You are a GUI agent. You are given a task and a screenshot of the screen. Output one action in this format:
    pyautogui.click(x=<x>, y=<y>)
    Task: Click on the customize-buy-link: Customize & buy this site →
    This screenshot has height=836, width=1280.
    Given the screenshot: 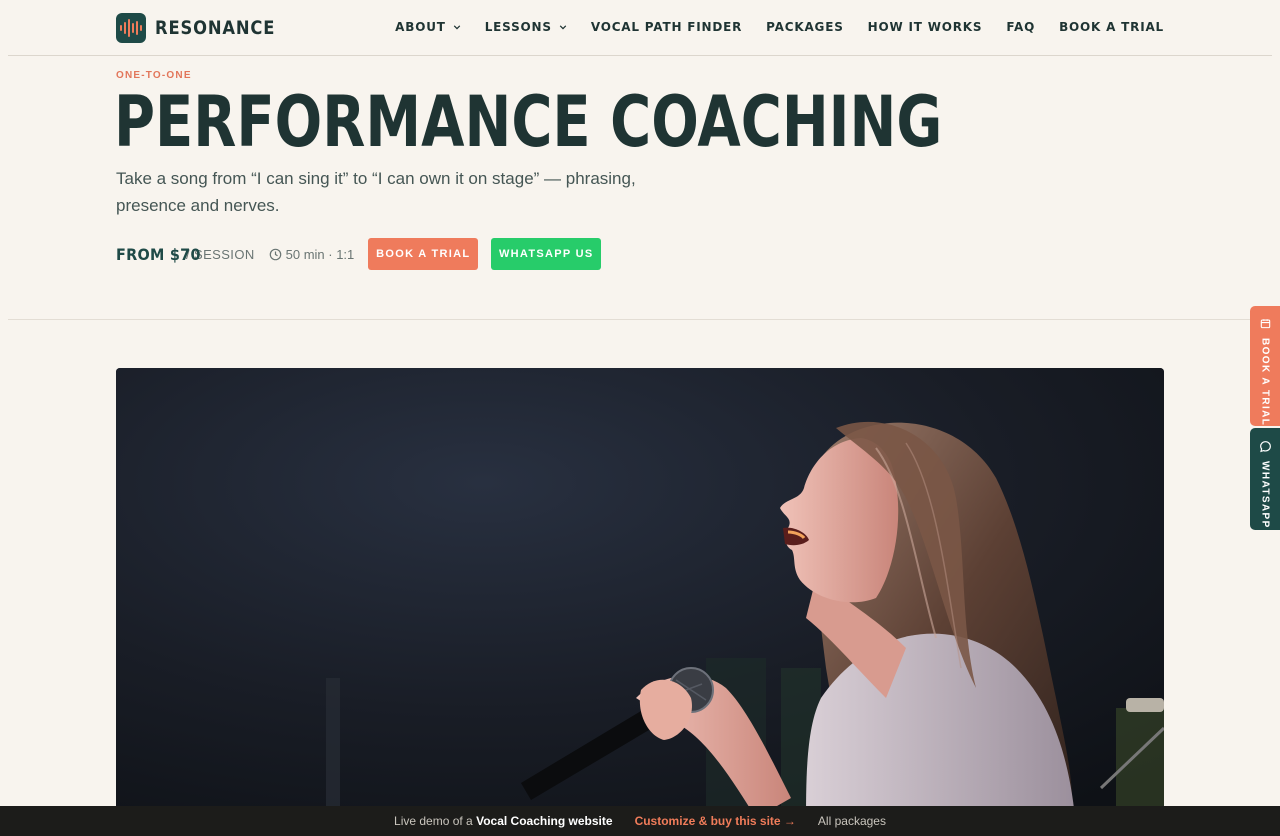 What is the action you would take?
    pyautogui.click(x=715, y=821)
    